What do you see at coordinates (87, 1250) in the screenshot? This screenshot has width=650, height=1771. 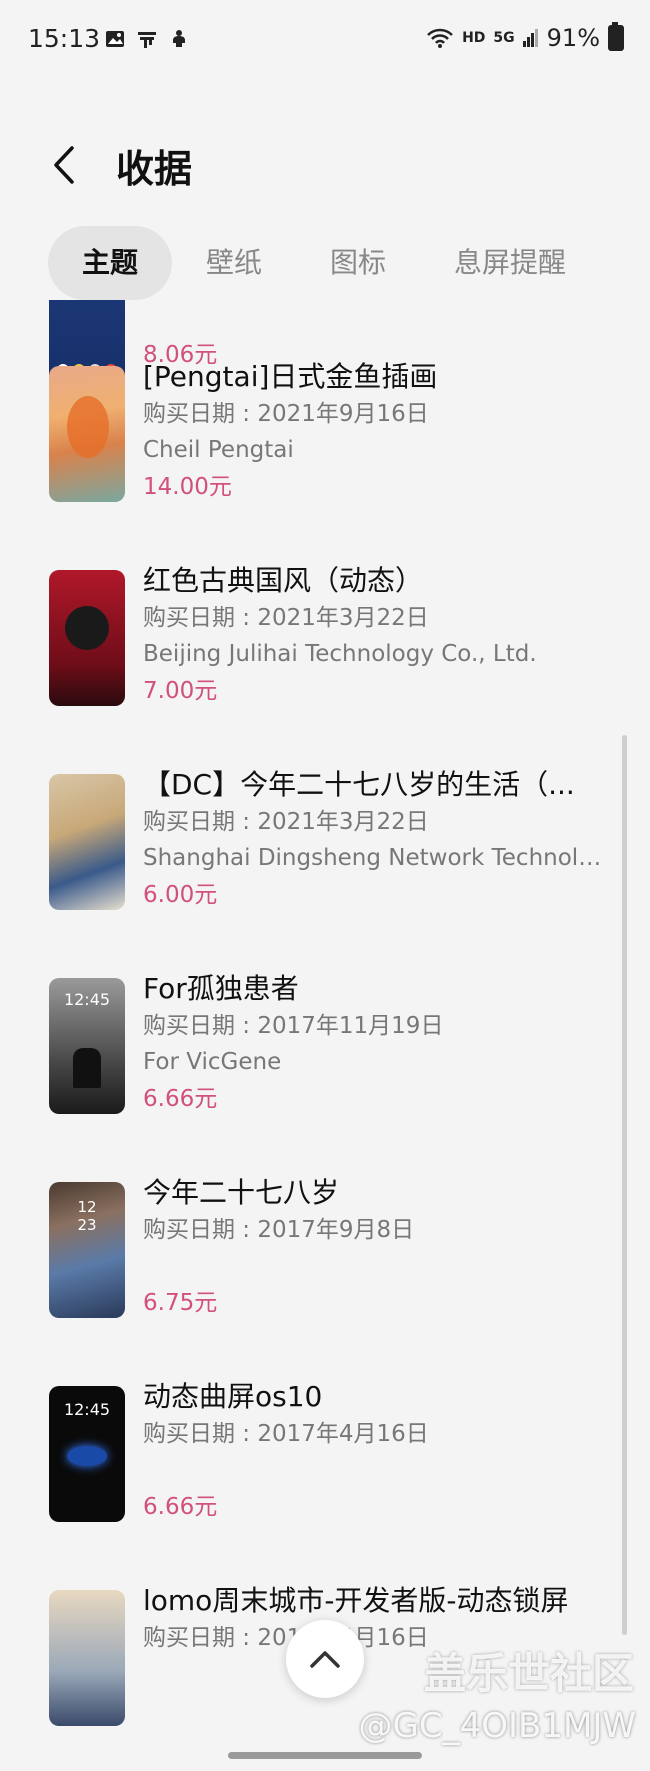 I see `theme-thumbnail: 12 23` at bounding box center [87, 1250].